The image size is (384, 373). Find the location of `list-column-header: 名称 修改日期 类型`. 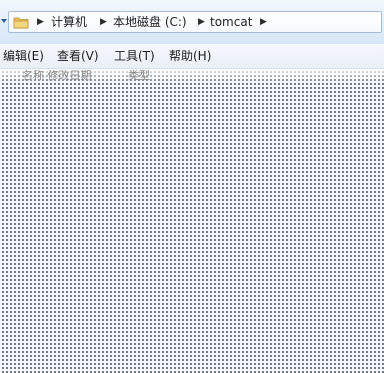

list-column-header: 名称 修改日期 类型 is located at coordinates (192, 77).